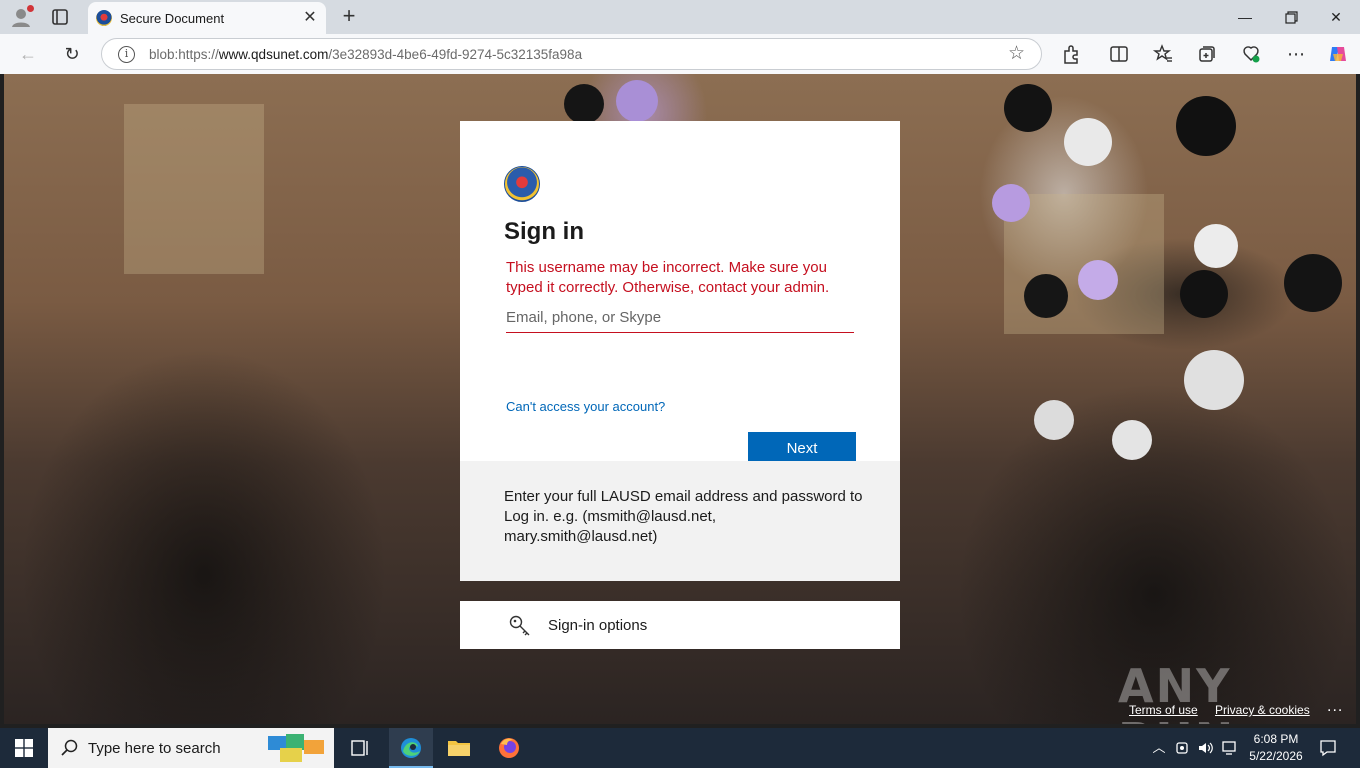 This screenshot has height=768, width=1360. What do you see at coordinates (680, 17) in the screenshot?
I see `browser-tab-bar: Secure Document ✕ + — ✕` at bounding box center [680, 17].